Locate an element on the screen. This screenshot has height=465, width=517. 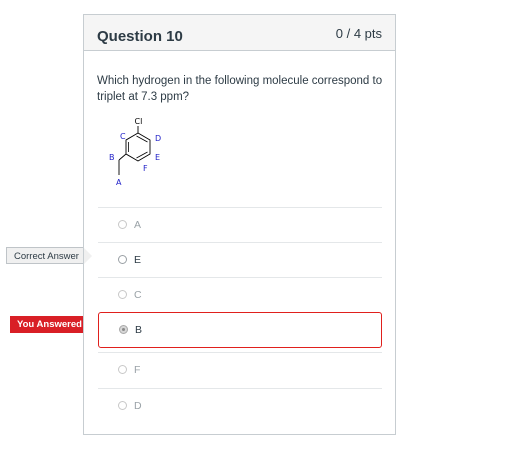
molecule-structure-image: Cl A B C D E F is located at coordinates (135, 152).